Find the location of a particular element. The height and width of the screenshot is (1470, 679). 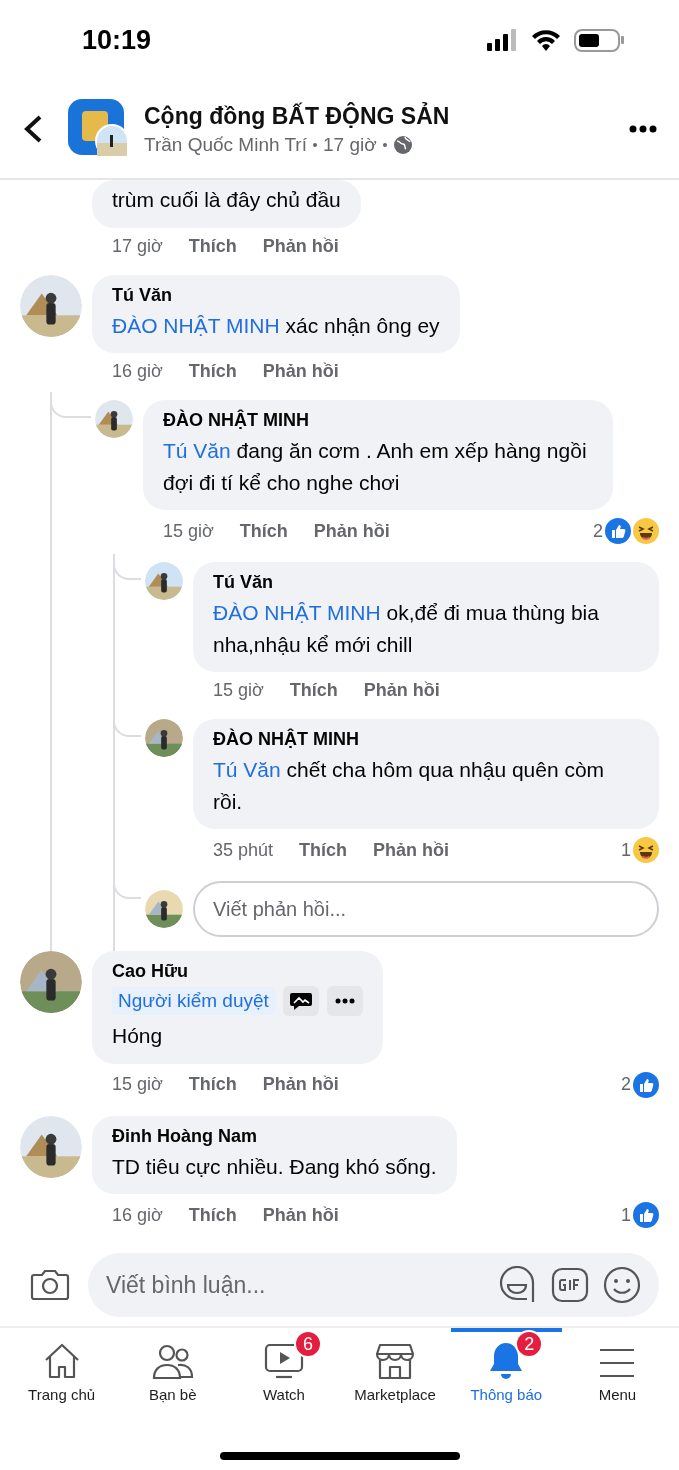

back-icon is located at coordinates (33, 129).